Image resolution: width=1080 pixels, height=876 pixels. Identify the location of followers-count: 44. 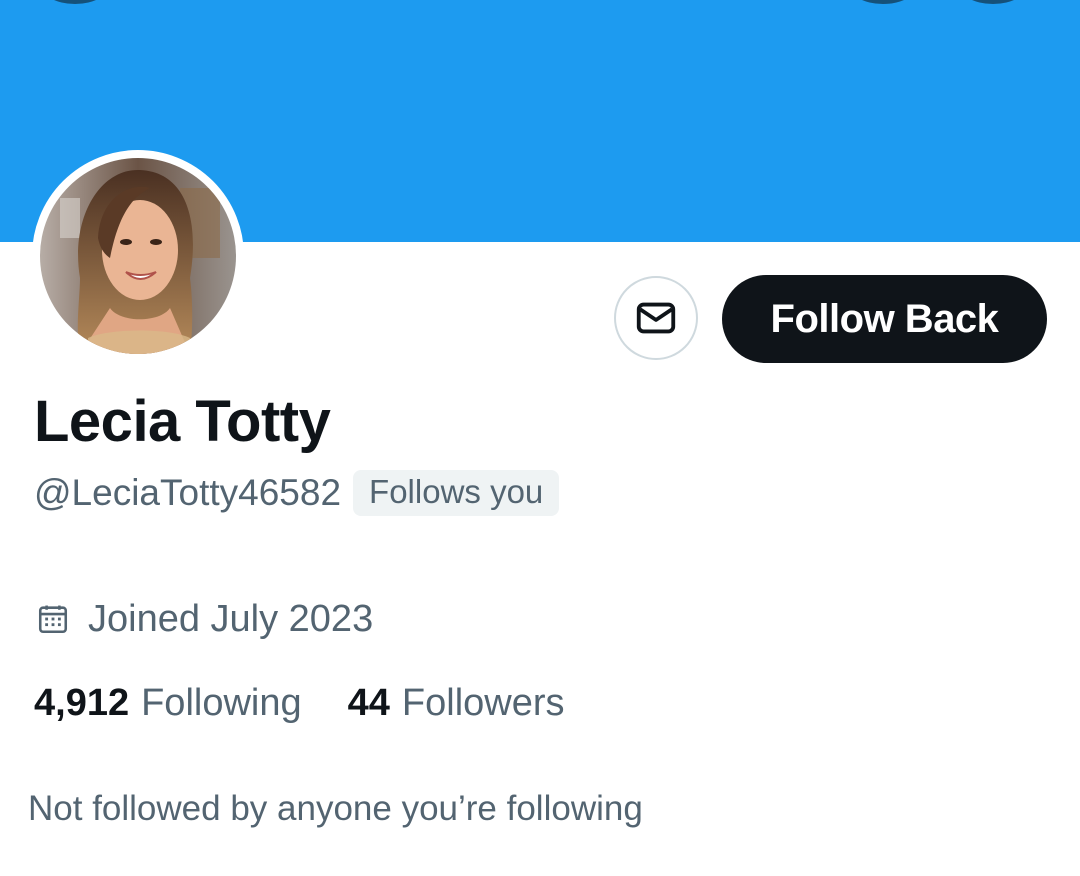
(368, 702).